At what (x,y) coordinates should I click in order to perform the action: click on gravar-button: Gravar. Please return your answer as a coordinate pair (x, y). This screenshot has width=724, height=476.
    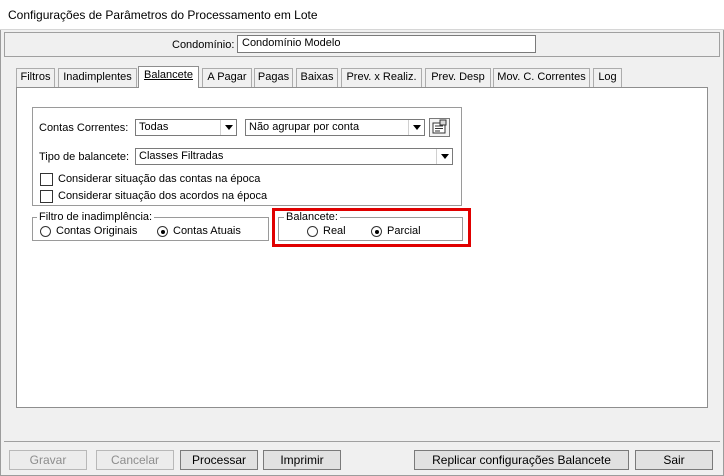
    Looking at the image, I should click on (48, 460).